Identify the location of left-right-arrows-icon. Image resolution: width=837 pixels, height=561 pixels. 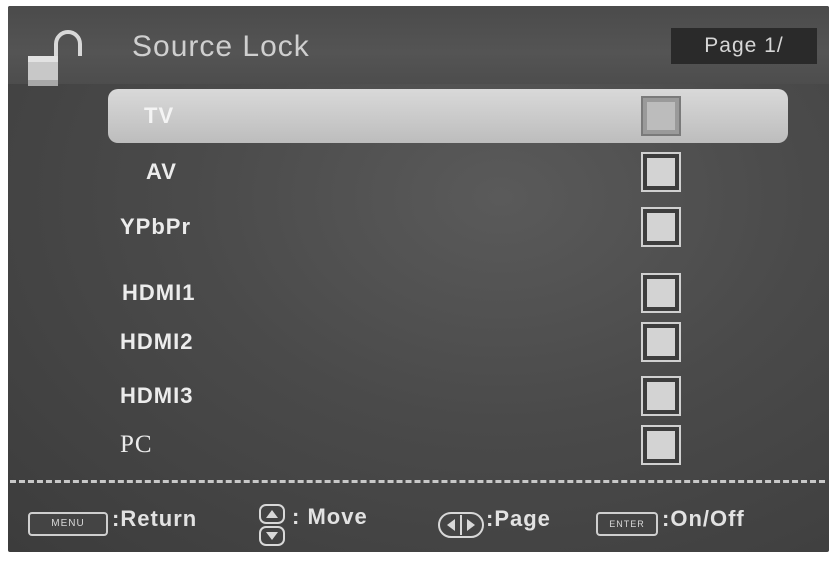
(461, 525).